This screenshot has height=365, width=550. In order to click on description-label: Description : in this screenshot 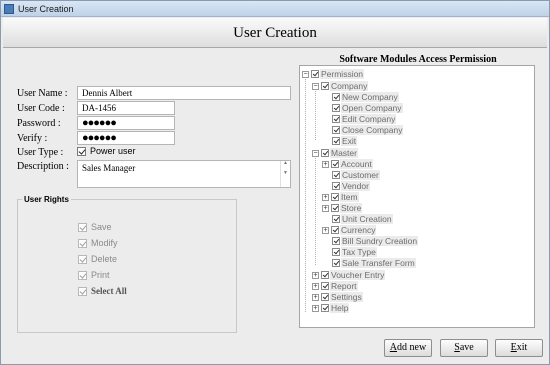, I will do `click(43, 166)`.